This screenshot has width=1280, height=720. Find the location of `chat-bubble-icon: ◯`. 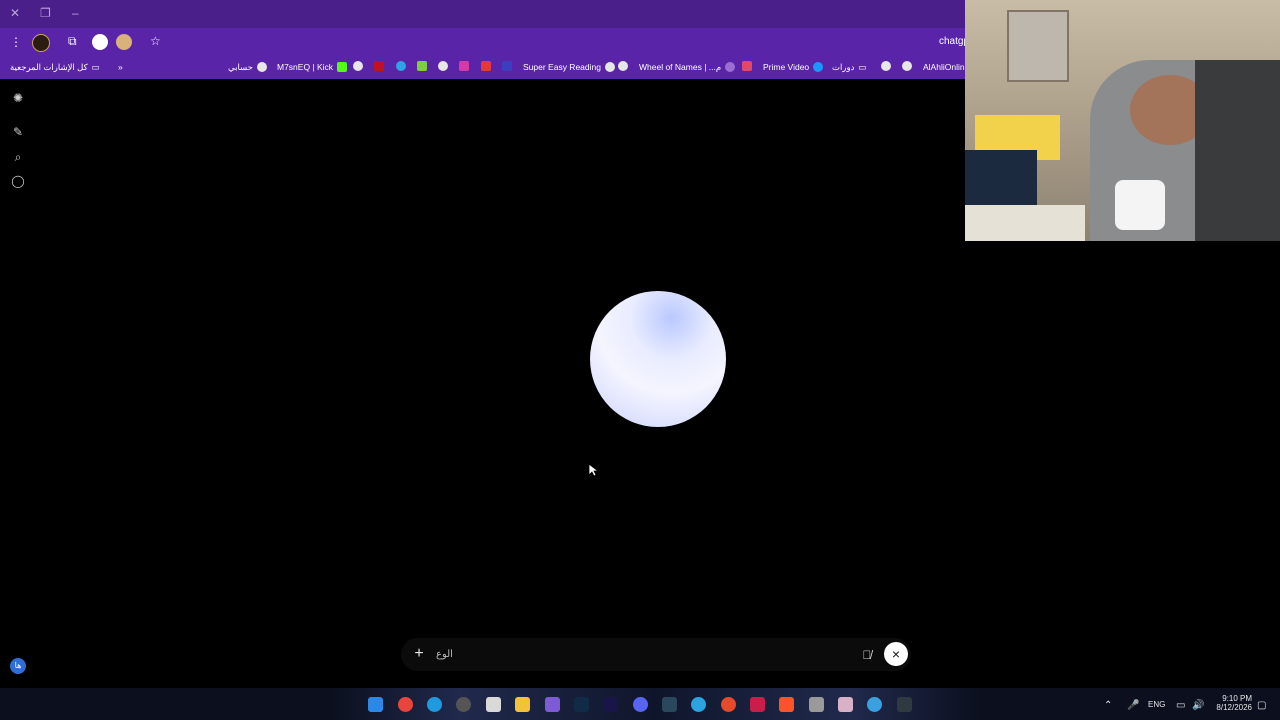

chat-bubble-icon: ◯ is located at coordinates (18, 181).